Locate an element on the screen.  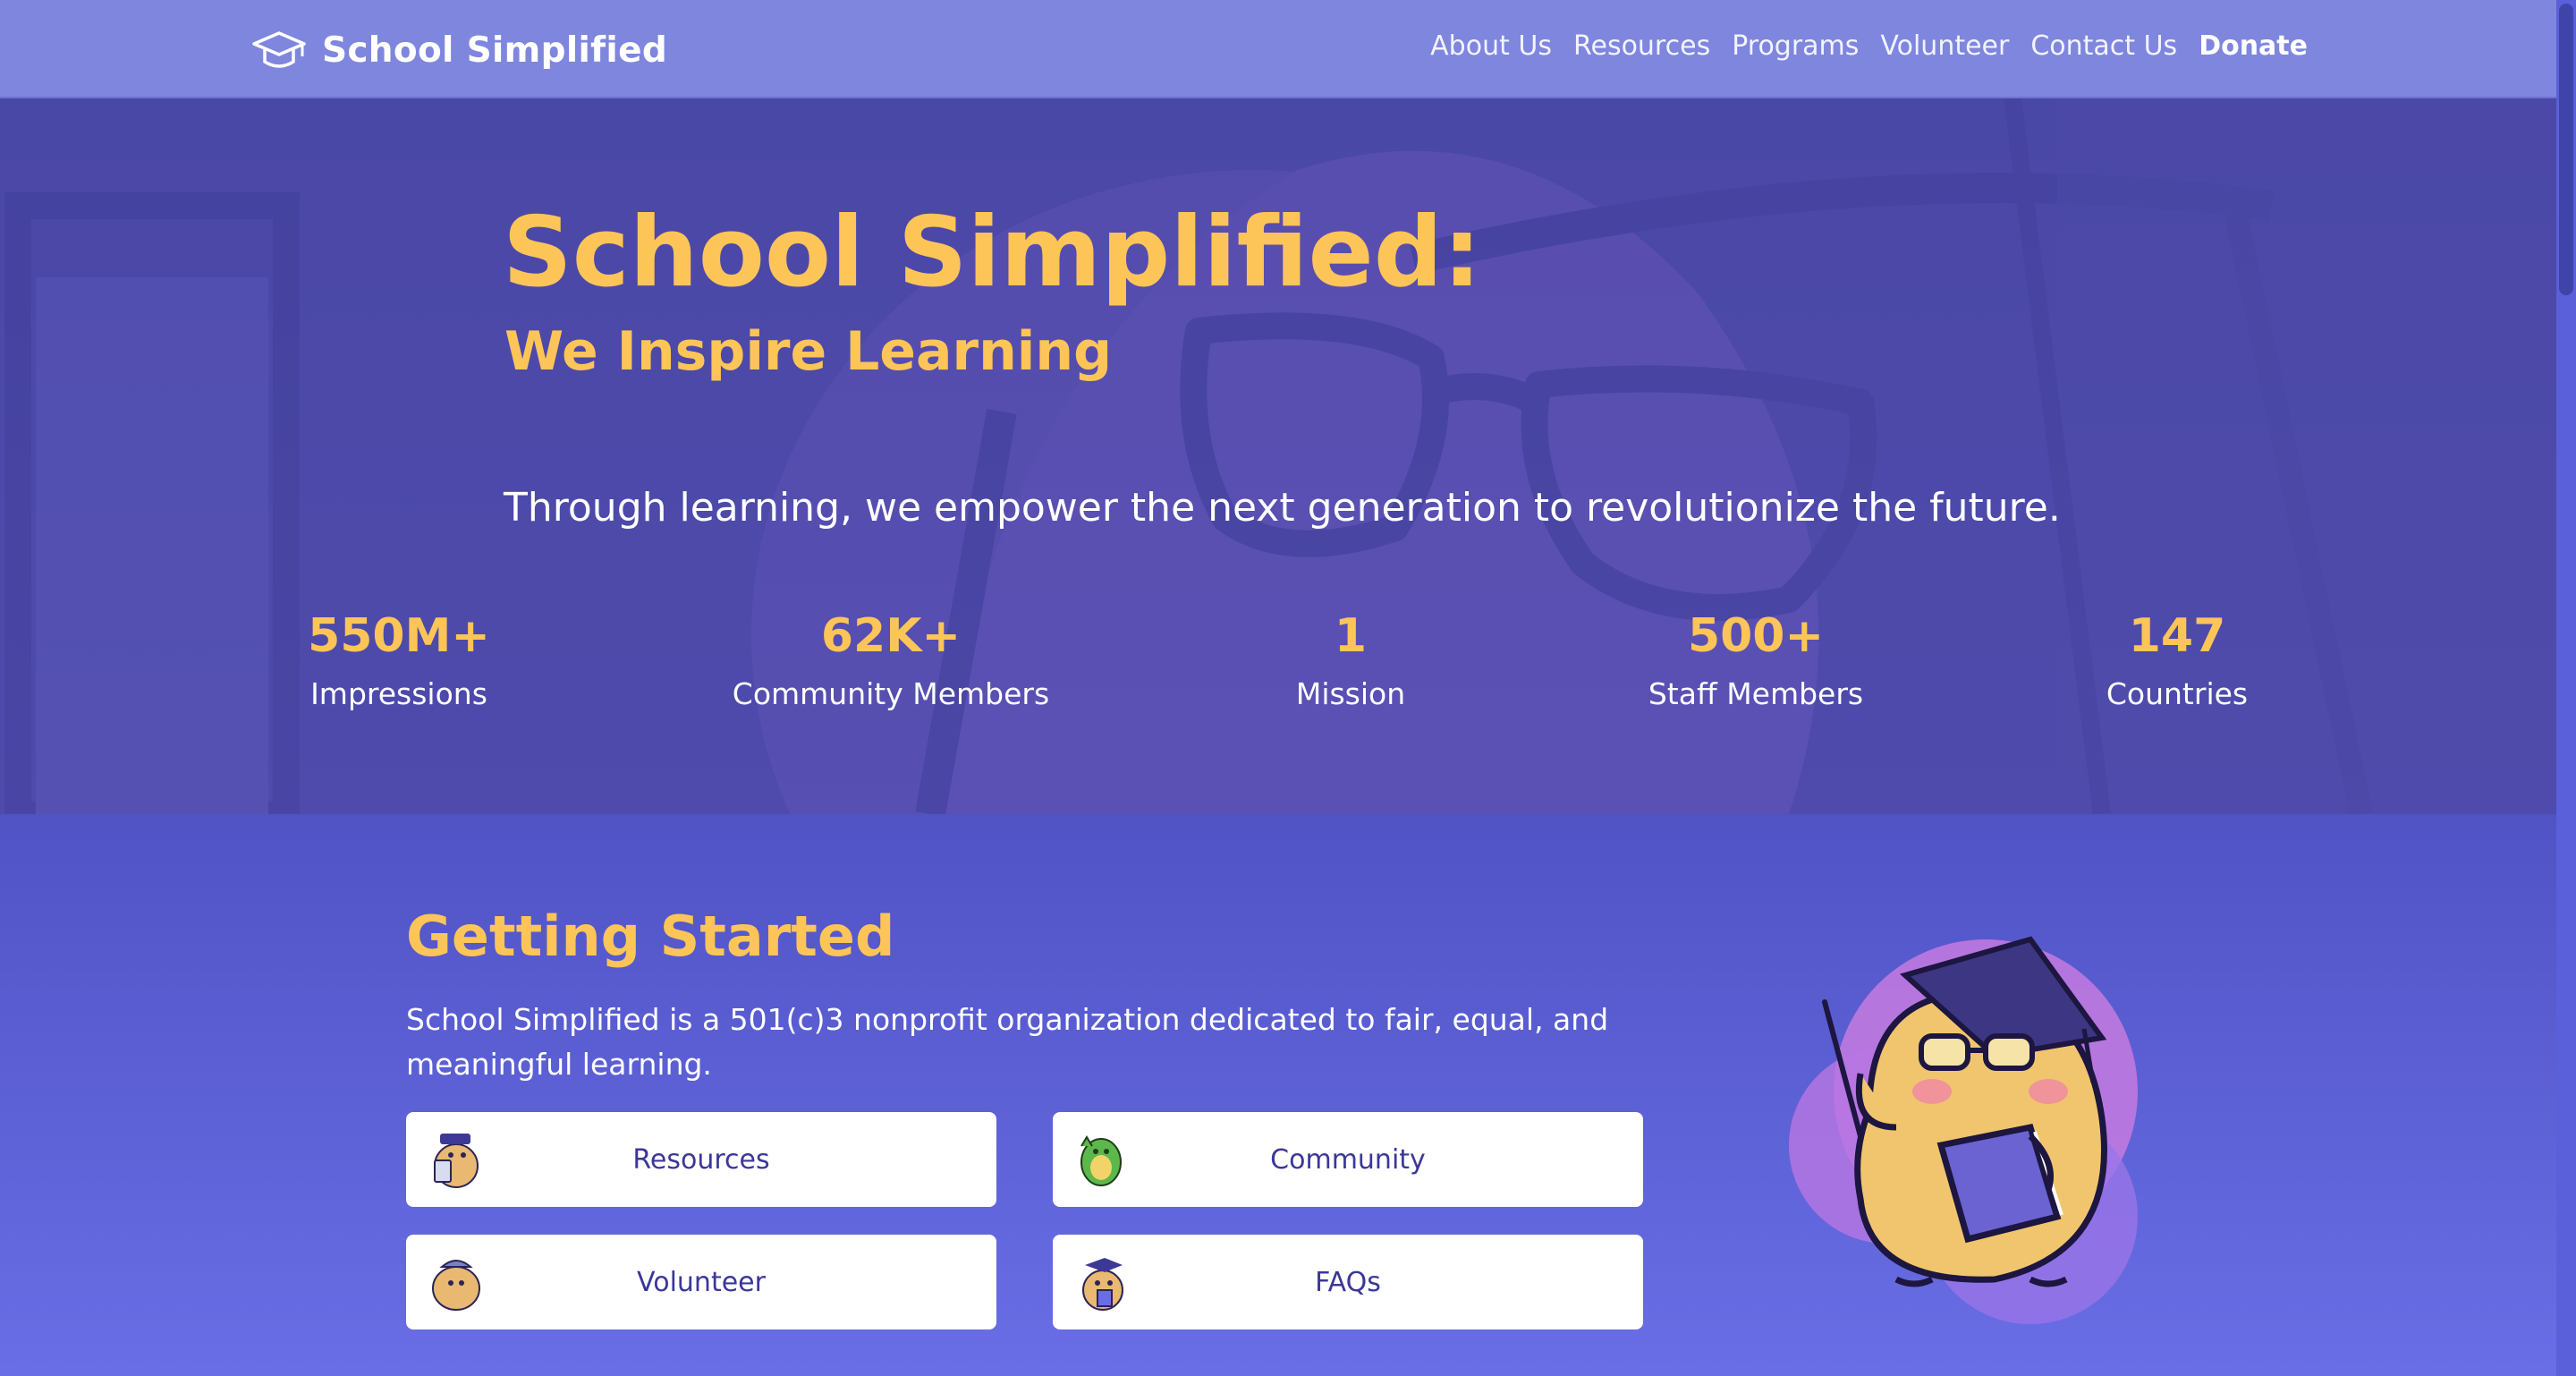
teacher-mascot-illustration is located at coordinates (1963, 1130).